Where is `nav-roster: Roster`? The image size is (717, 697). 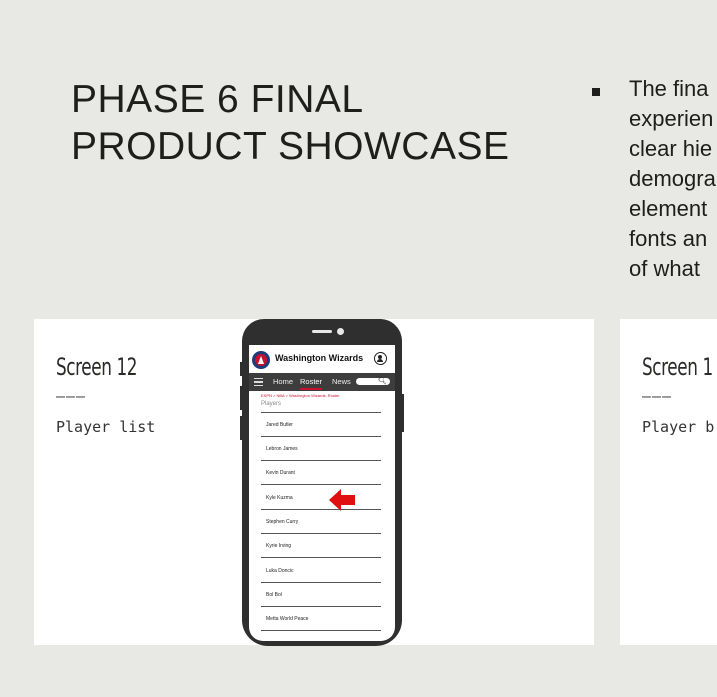 nav-roster: Roster is located at coordinates (311, 381).